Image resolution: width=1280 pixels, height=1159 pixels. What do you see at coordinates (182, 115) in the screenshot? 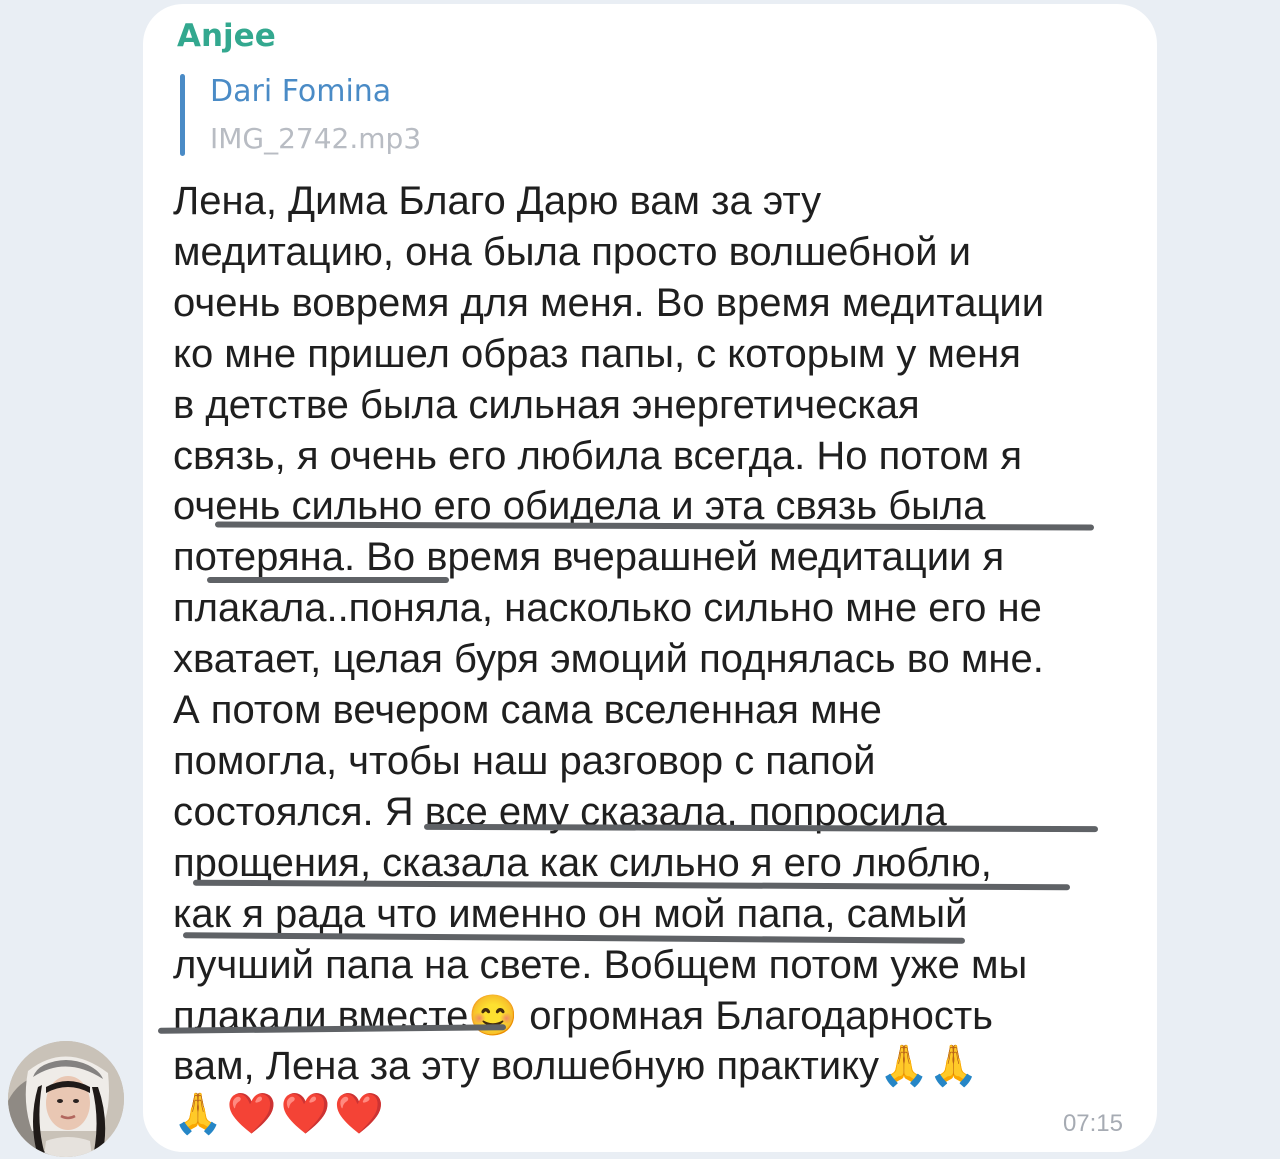
I see `reply-quote-bar` at bounding box center [182, 115].